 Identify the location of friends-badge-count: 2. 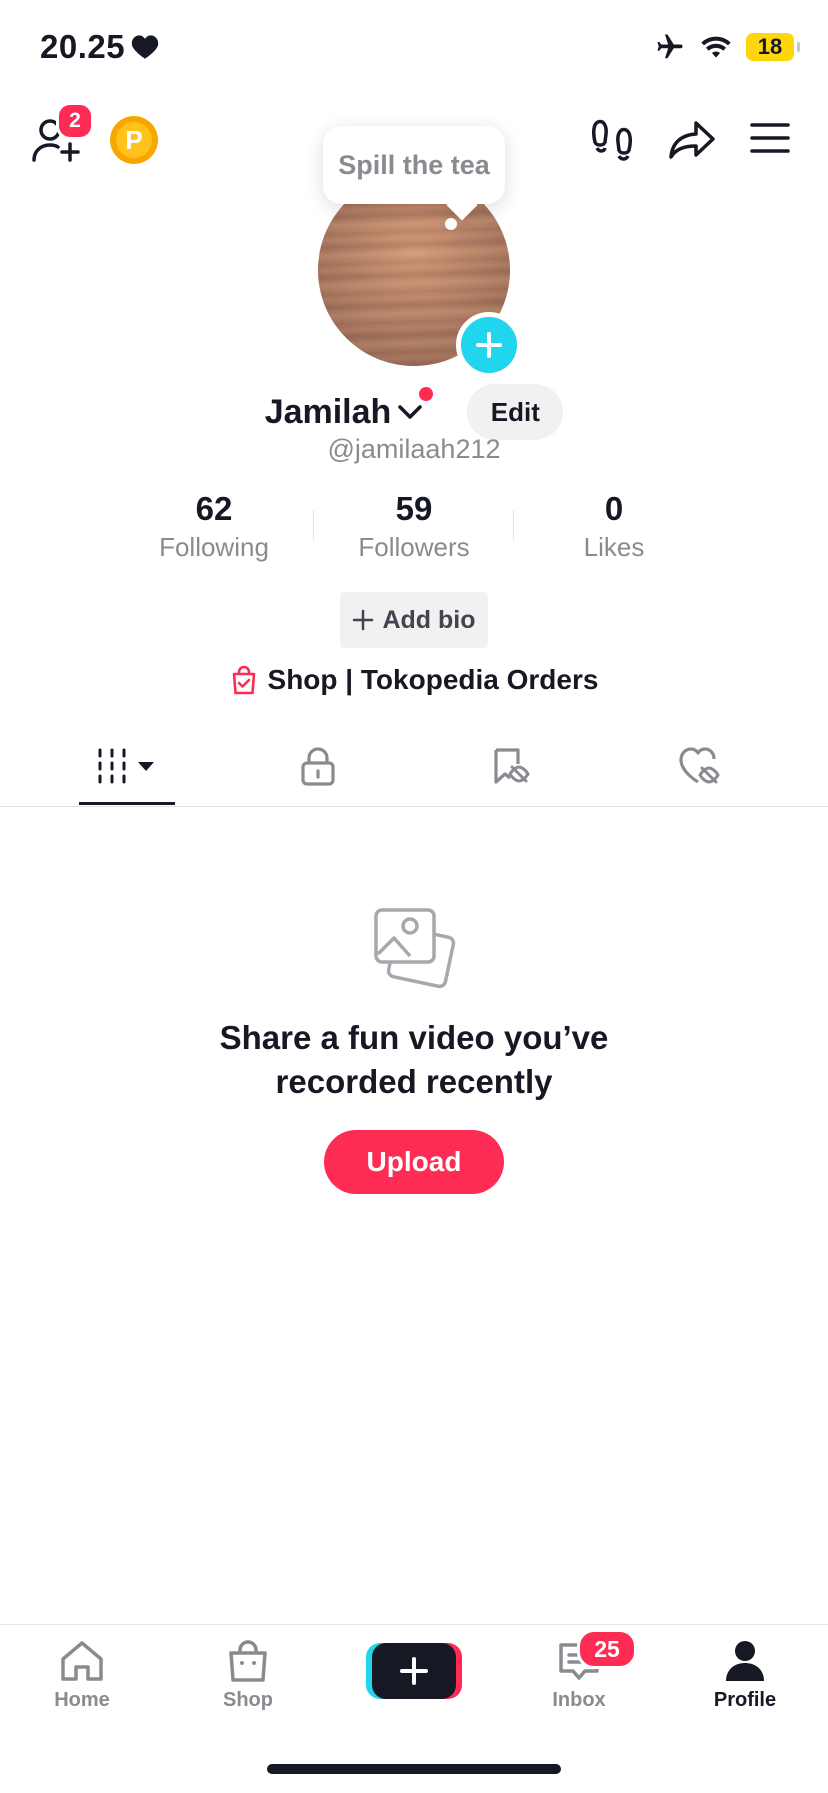
(75, 120).